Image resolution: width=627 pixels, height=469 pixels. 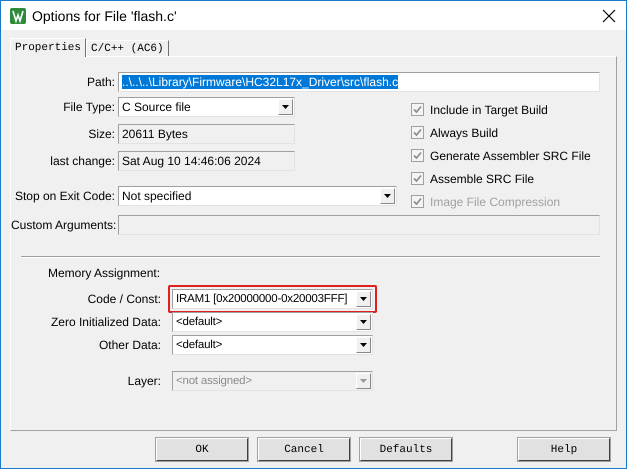 What do you see at coordinates (510, 155) in the screenshot?
I see `checkbox-label: Generate Assembler SRC File` at bounding box center [510, 155].